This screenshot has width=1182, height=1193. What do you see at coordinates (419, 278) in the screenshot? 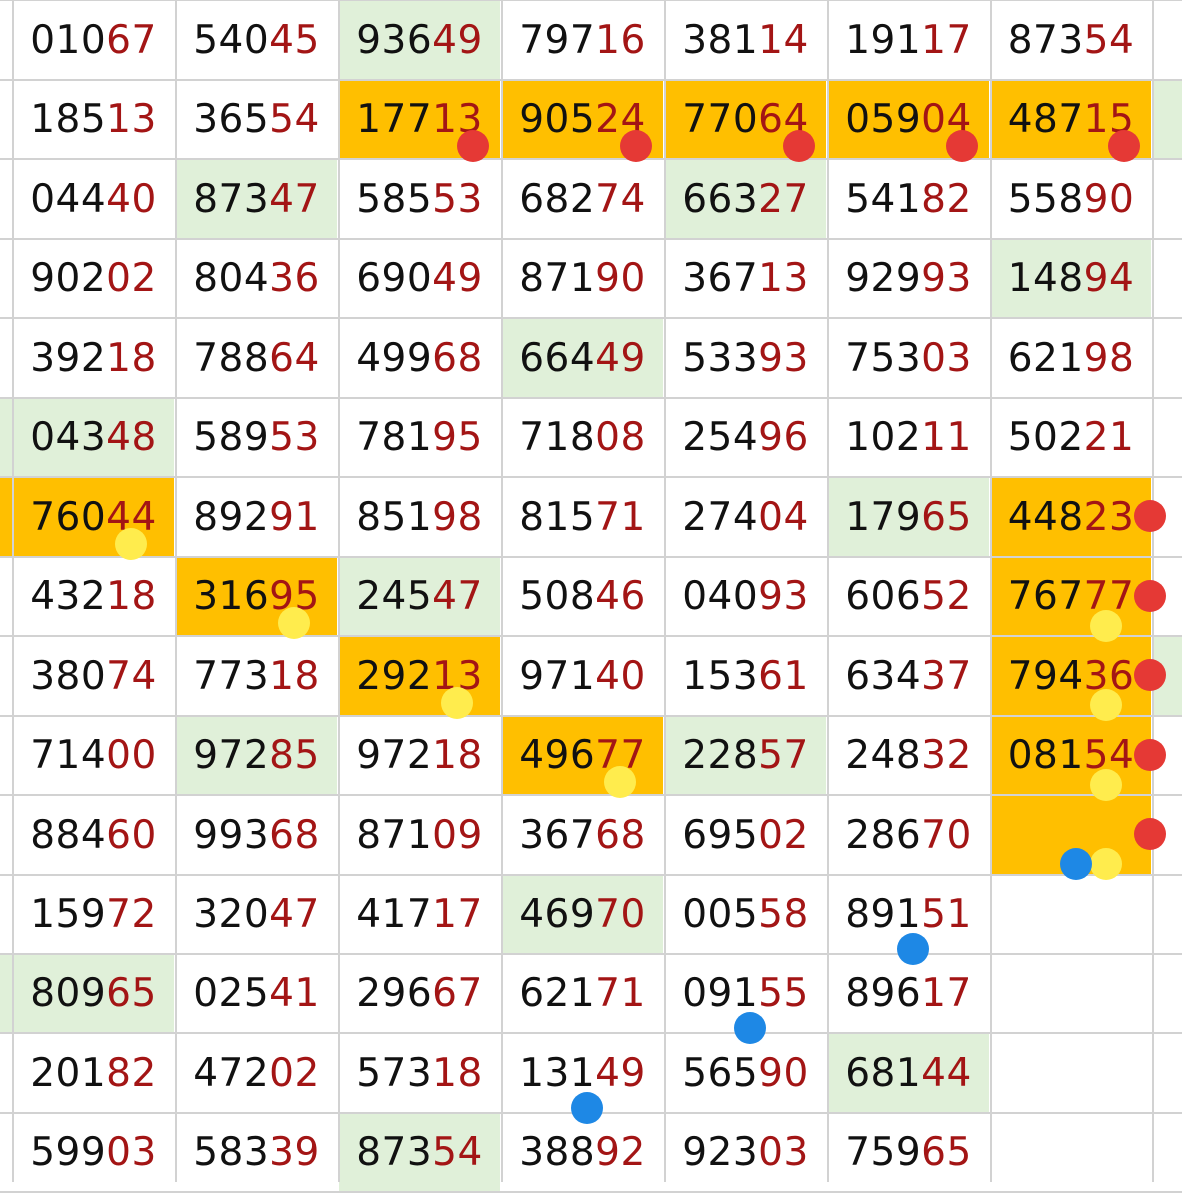
I see `grid-cell: 690 49` at bounding box center [419, 278].